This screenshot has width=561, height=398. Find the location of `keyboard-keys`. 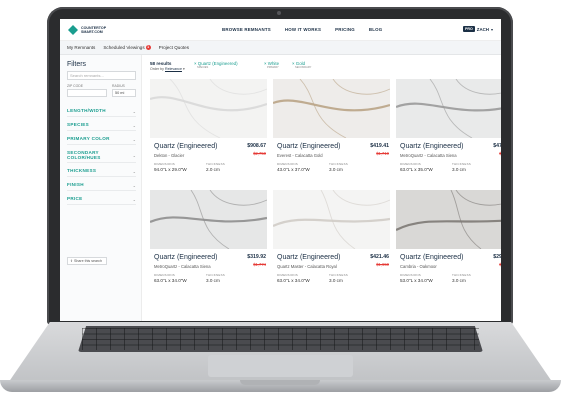

keyboard-keys is located at coordinates (280, 339).